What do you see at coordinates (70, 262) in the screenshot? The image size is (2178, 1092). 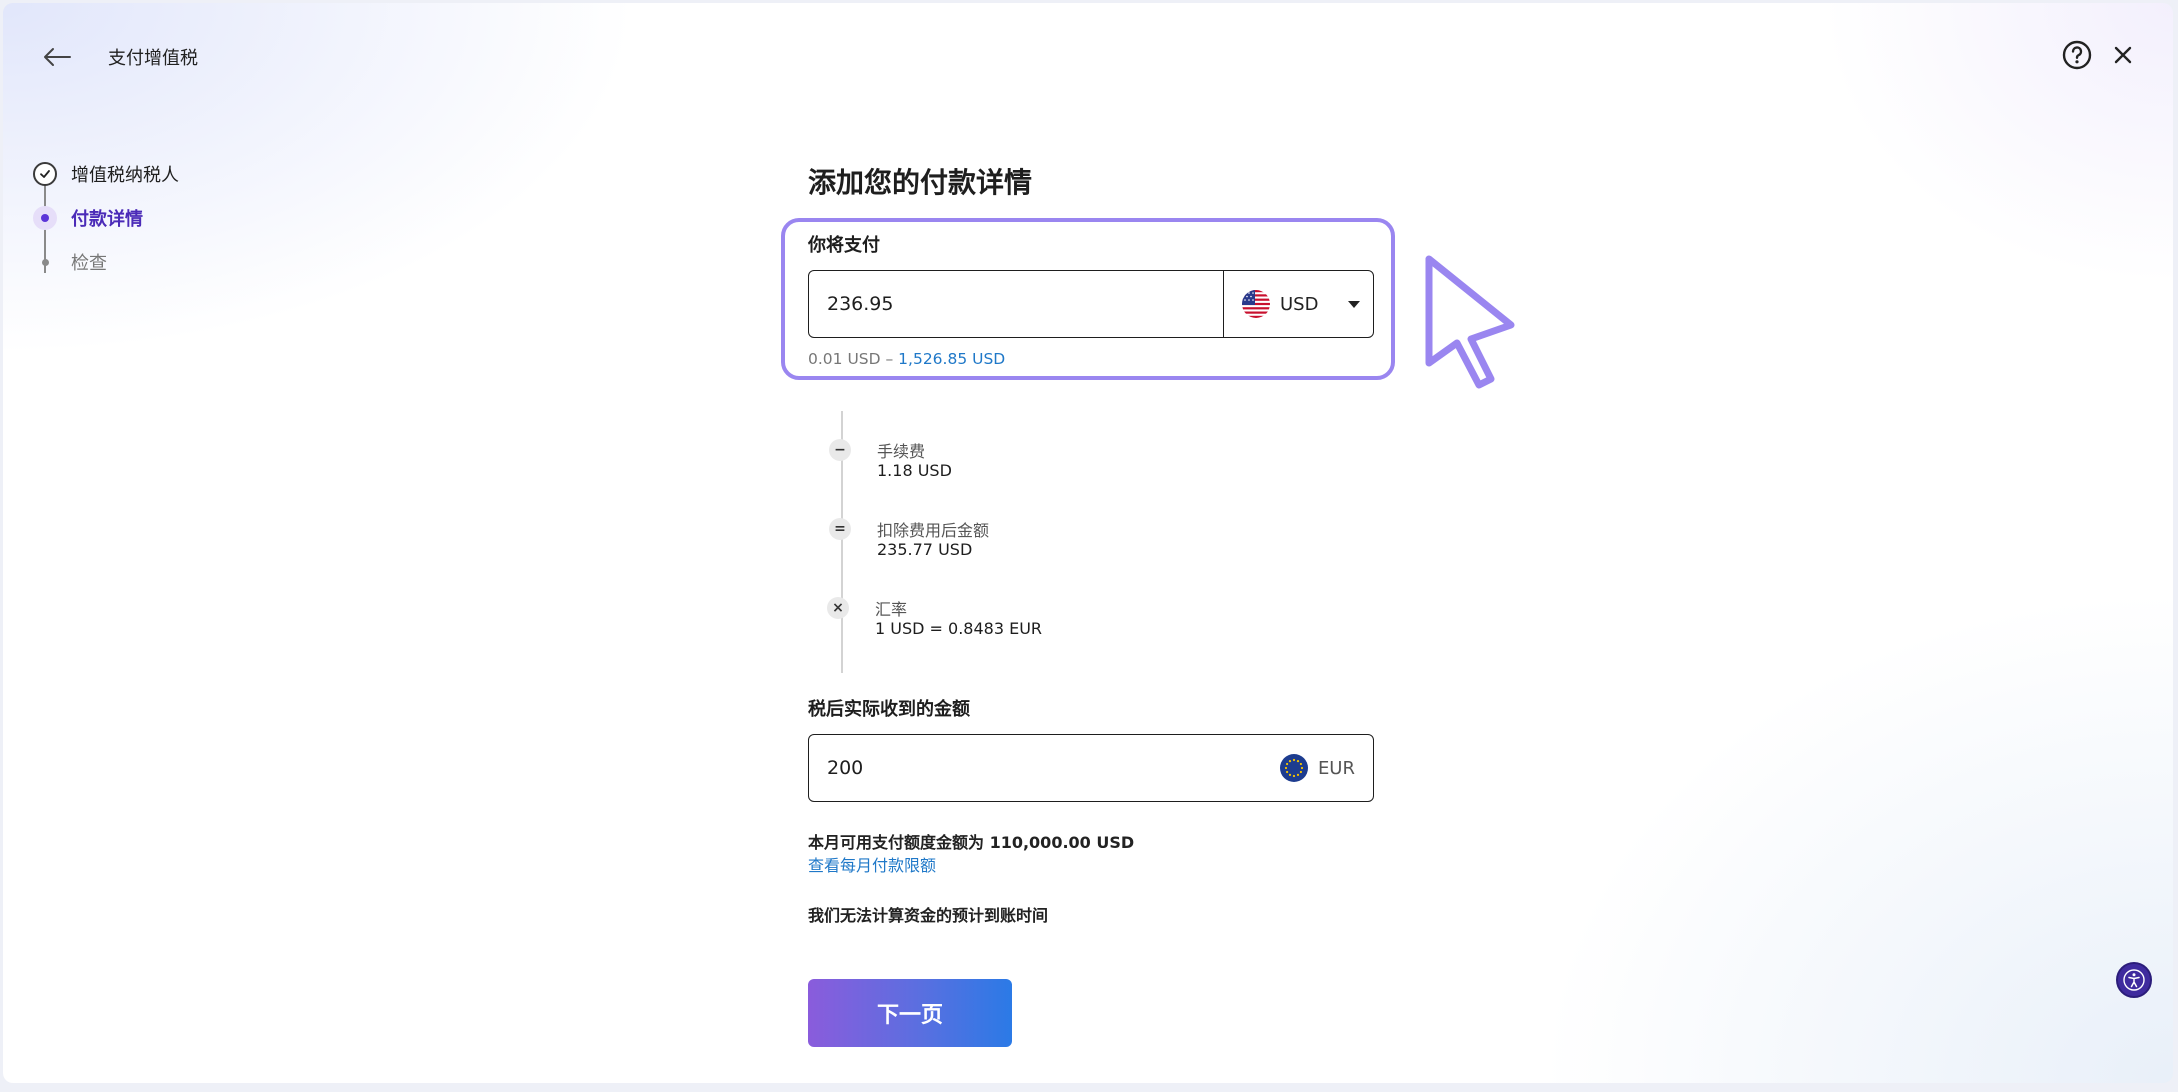 I see `step-review: 检查` at bounding box center [70, 262].